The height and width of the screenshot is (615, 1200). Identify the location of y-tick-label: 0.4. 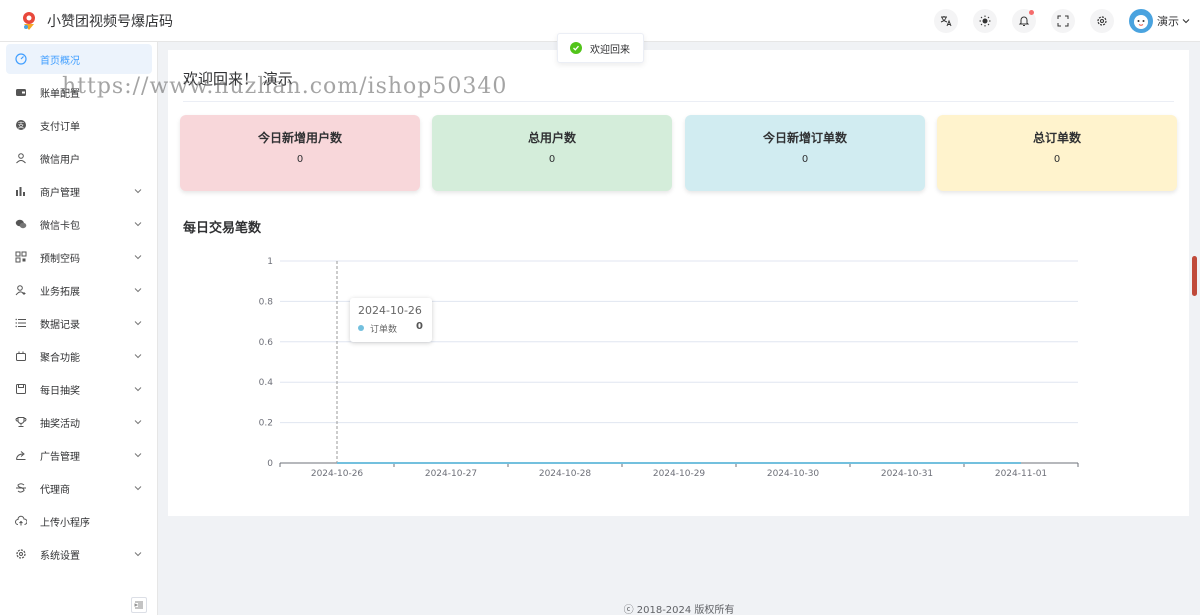
(266, 383).